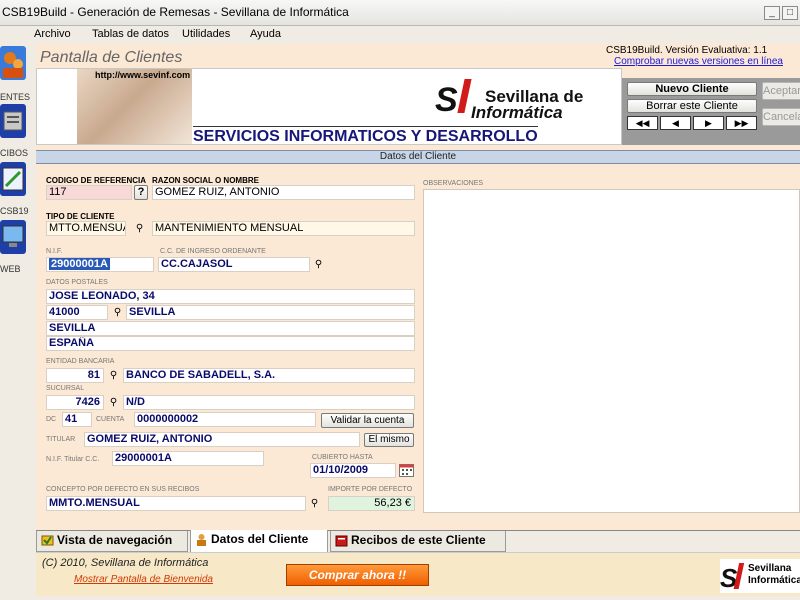  Describe the element at coordinates (367, 420) in the screenshot. I see `validate-account-button: Validar la cuenta` at that location.